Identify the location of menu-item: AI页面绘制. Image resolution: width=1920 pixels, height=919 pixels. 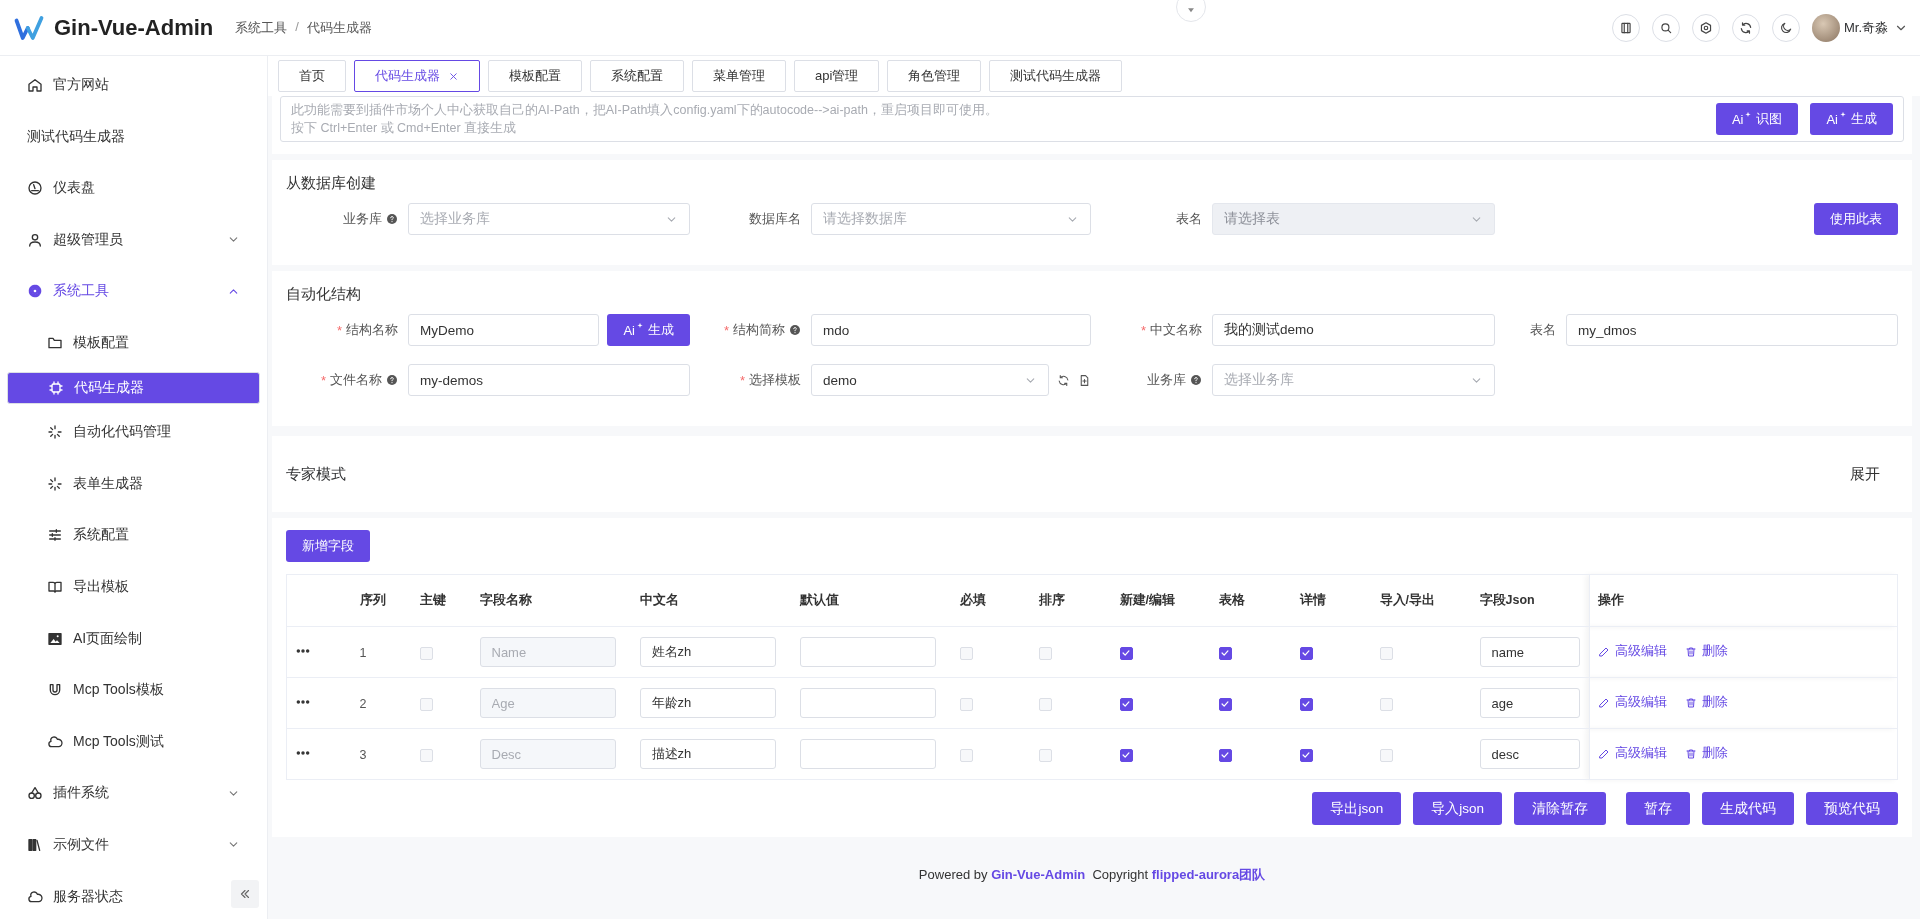
(133, 638).